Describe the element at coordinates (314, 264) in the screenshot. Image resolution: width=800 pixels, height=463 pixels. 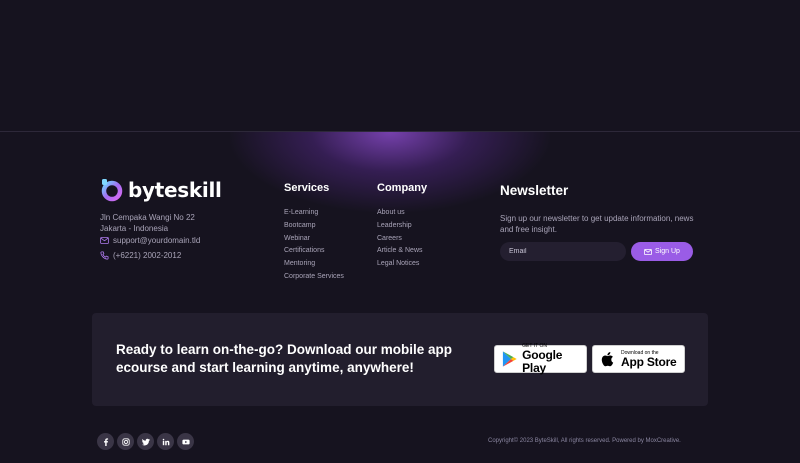
I see `services-link-mentoring: Mentoring` at that location.